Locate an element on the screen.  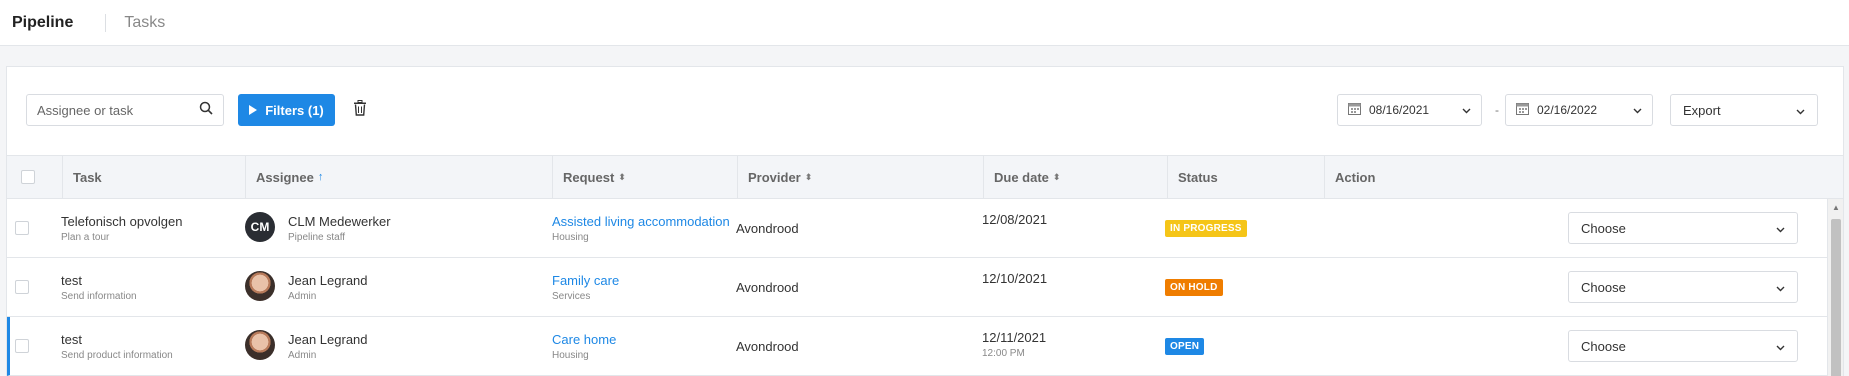
search-placeholder: Assignee or task is located at coordinates (85, 110).